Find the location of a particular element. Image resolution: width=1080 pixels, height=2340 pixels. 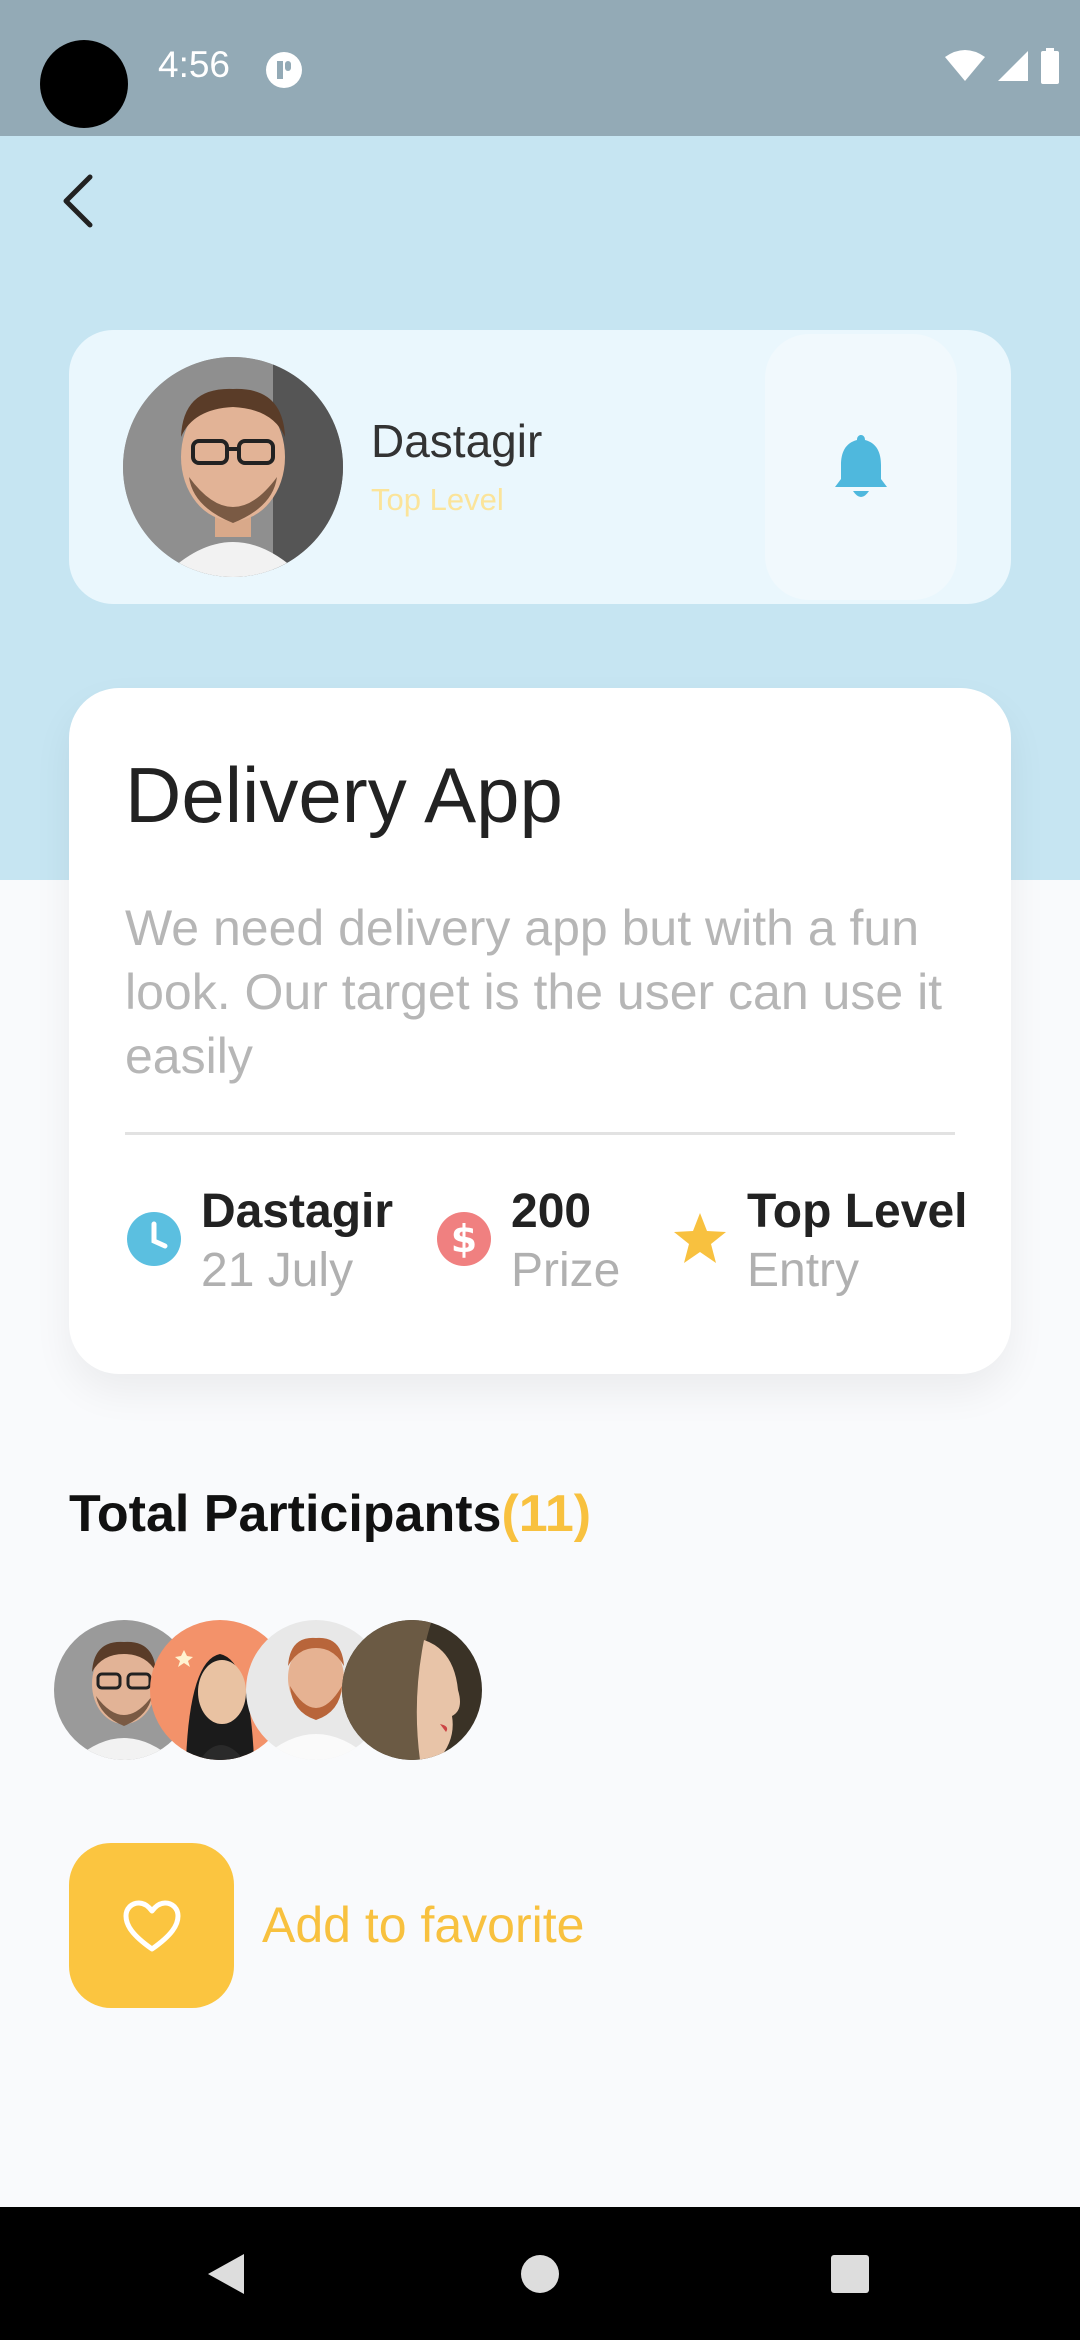

nav-back-button is located at coordinates (226, 2273).